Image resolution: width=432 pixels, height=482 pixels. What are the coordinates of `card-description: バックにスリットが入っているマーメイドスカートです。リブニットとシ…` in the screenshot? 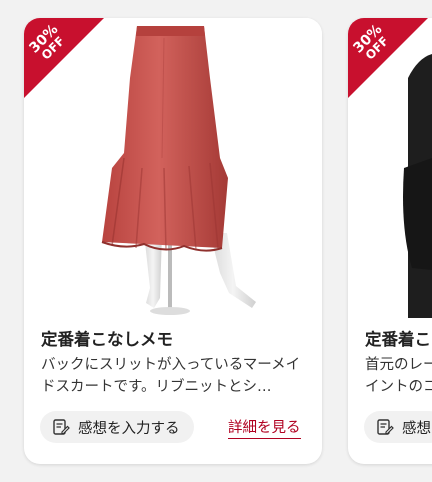 It's located at (171, 376).